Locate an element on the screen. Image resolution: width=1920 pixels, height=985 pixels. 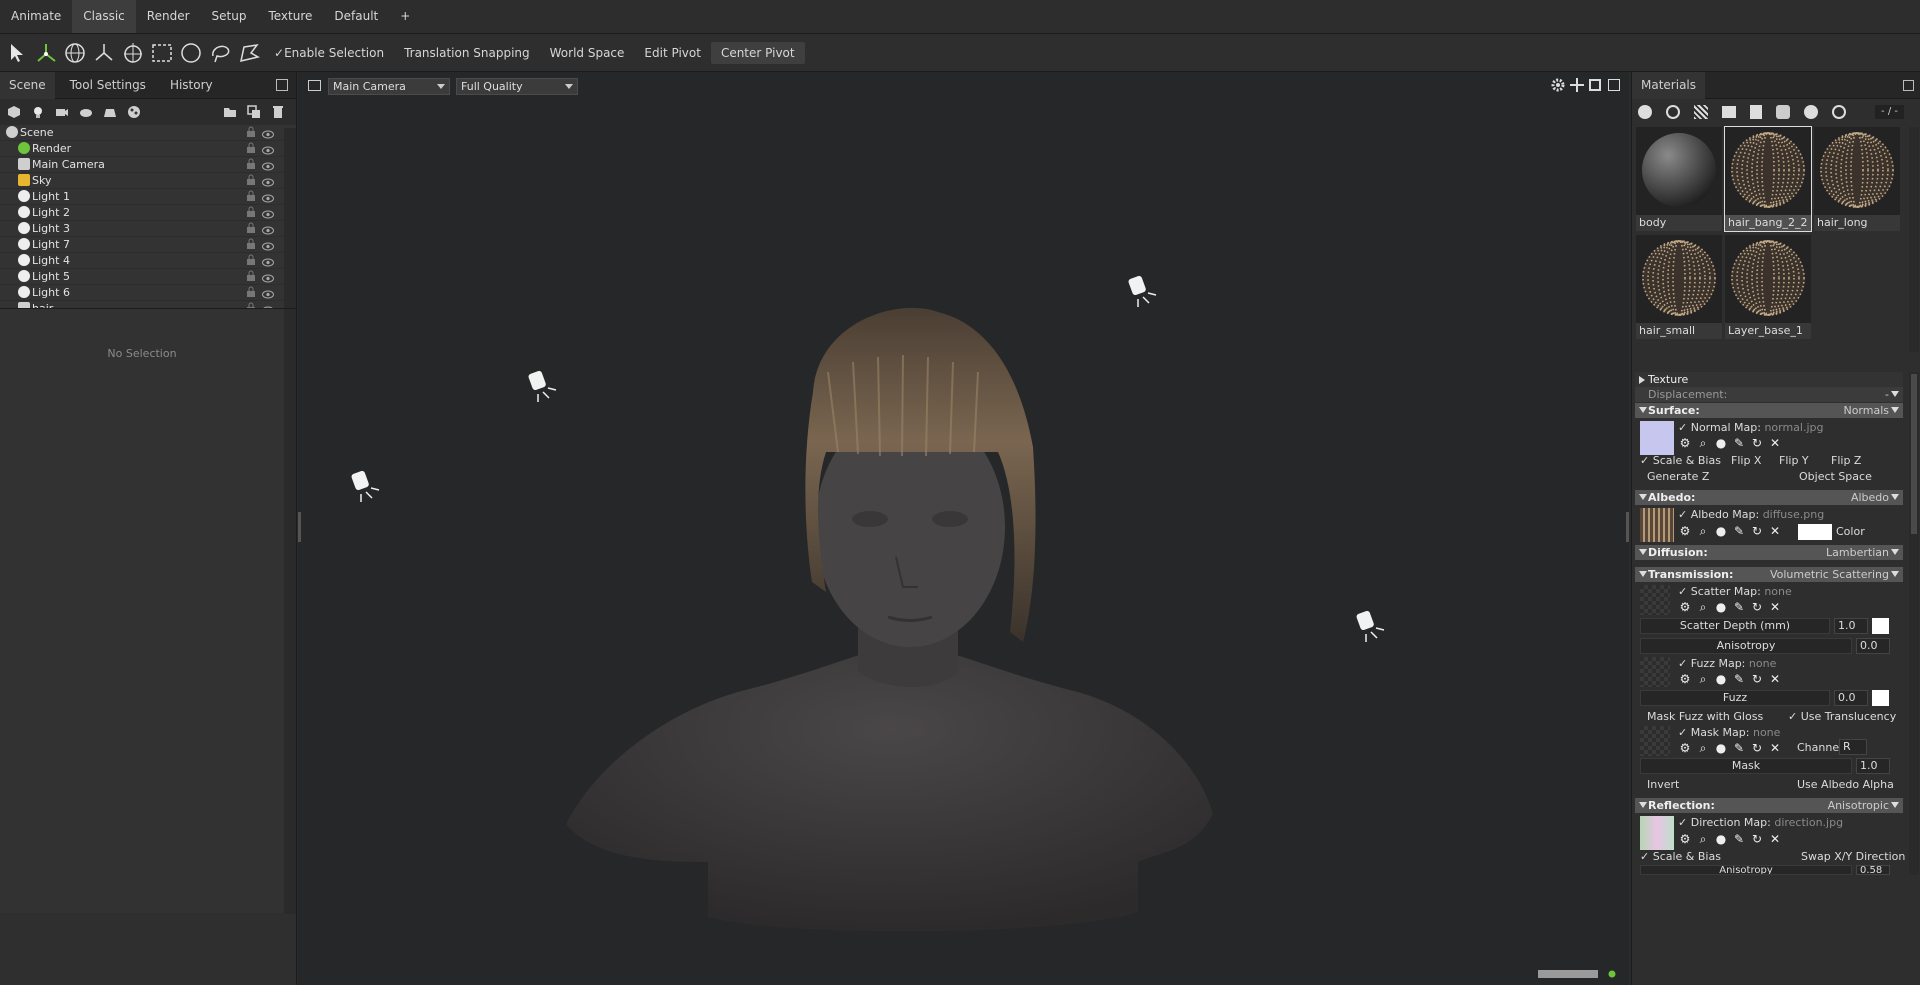
tab-texture: Texture is located at coordinates (290, 16).